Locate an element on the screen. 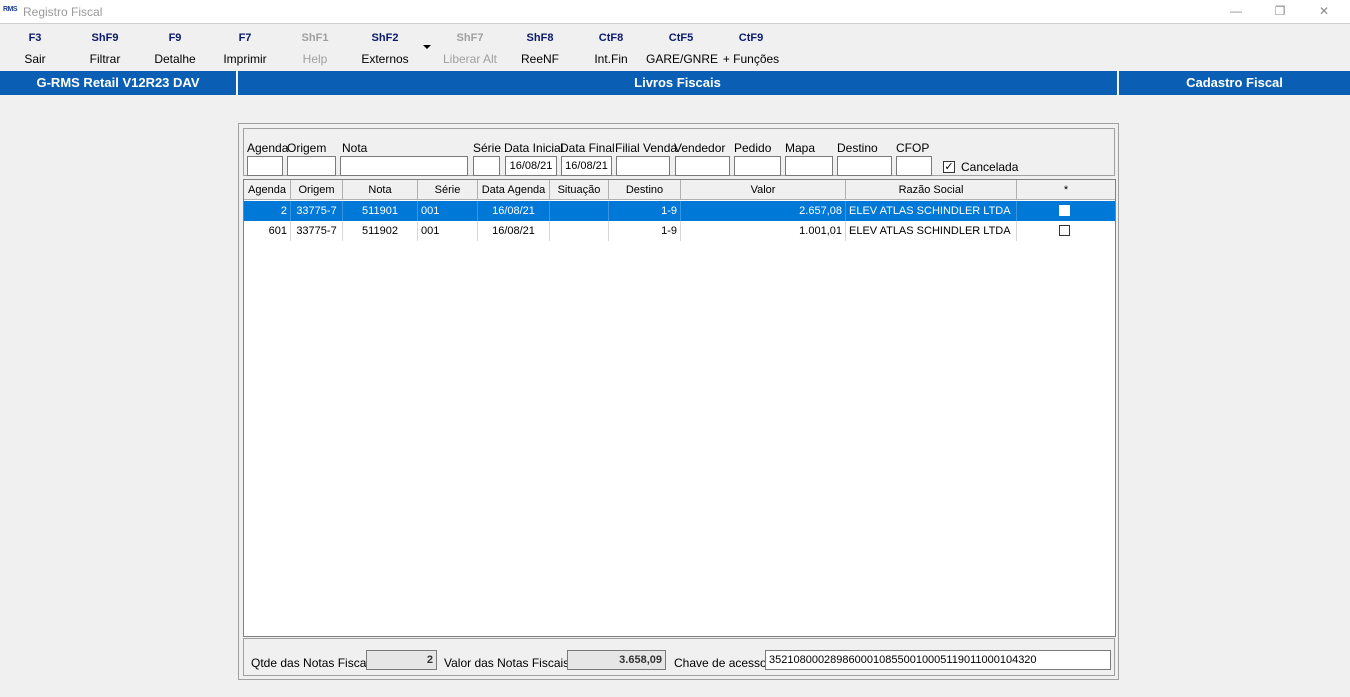 This screenshot has width=1350, height=697. filtrar-button: ShF9 Filtrar is located at coordinates (105, 49).